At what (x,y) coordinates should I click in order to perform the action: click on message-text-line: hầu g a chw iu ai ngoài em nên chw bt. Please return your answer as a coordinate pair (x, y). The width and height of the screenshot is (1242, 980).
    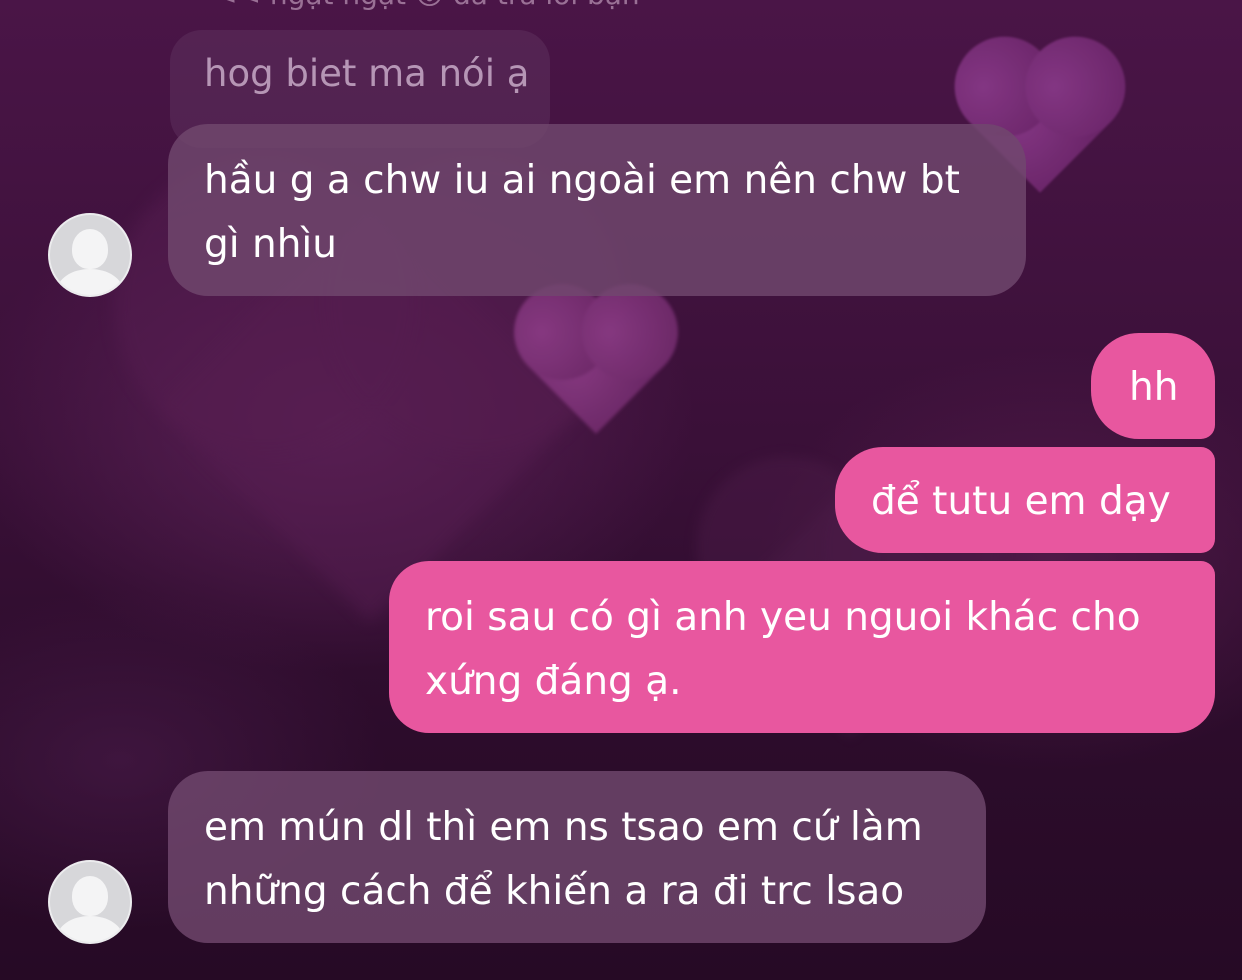
    Looking at the image, I should click on (582, 180).